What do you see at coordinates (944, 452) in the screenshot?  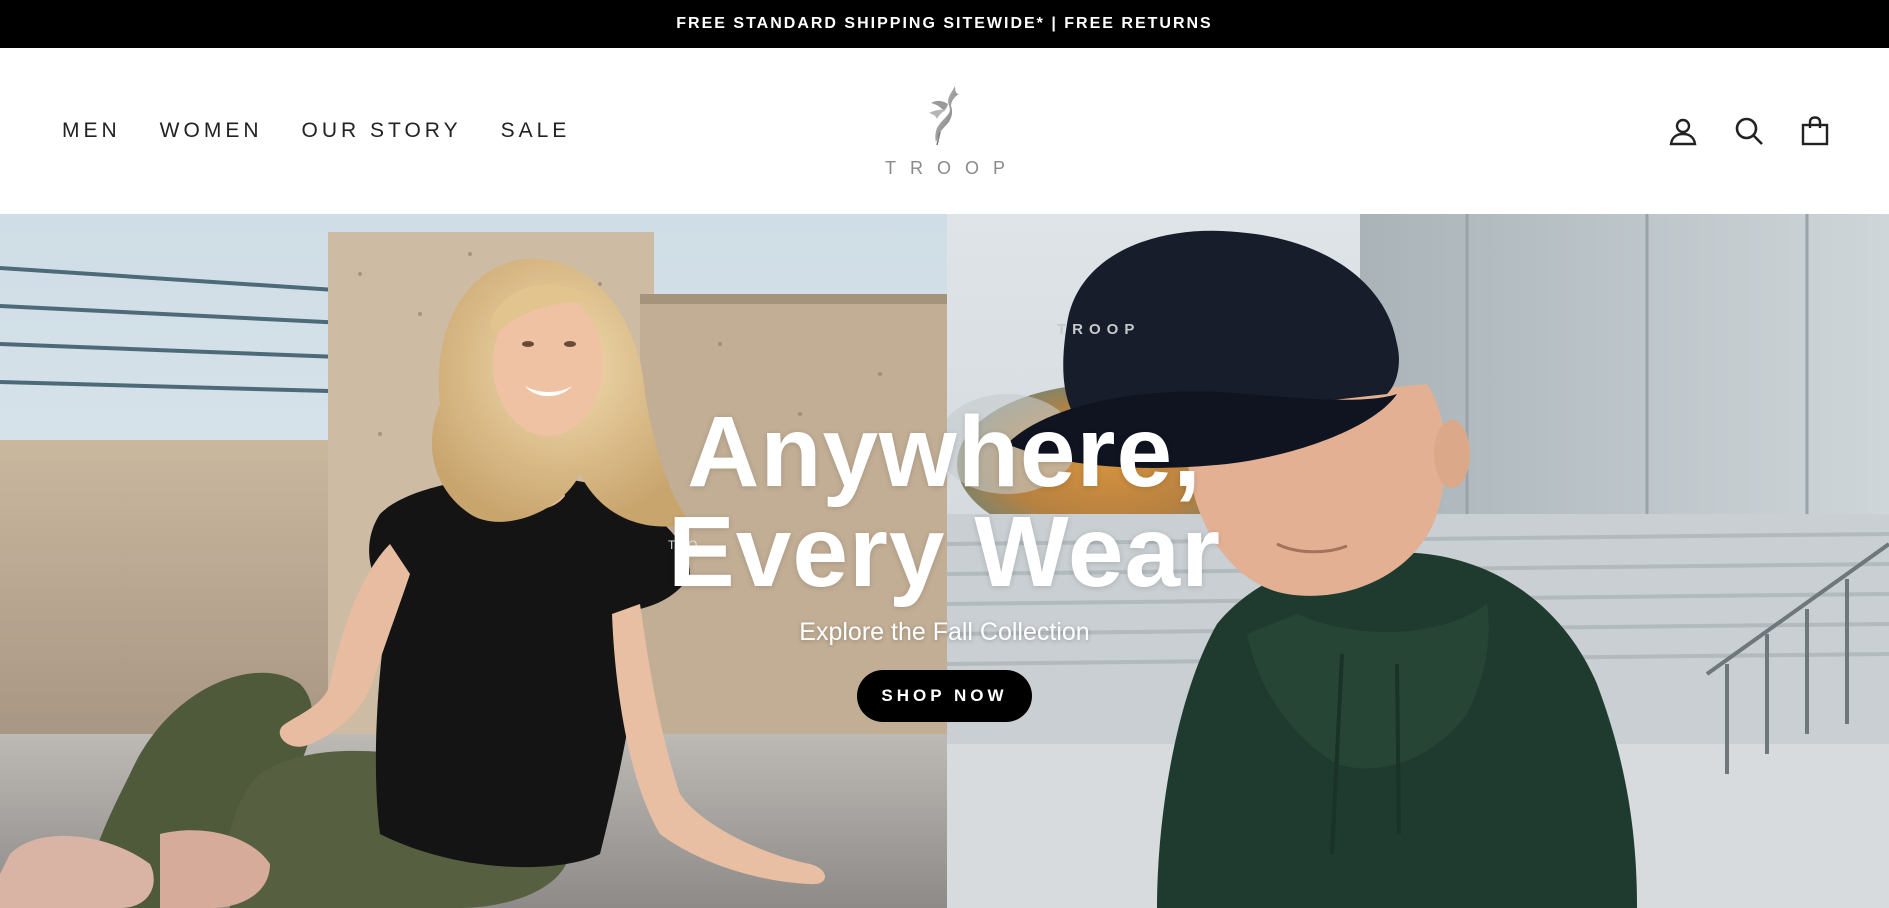 I see `hero-title-line-1: Anywhere,` at bounding box center [944, 452].